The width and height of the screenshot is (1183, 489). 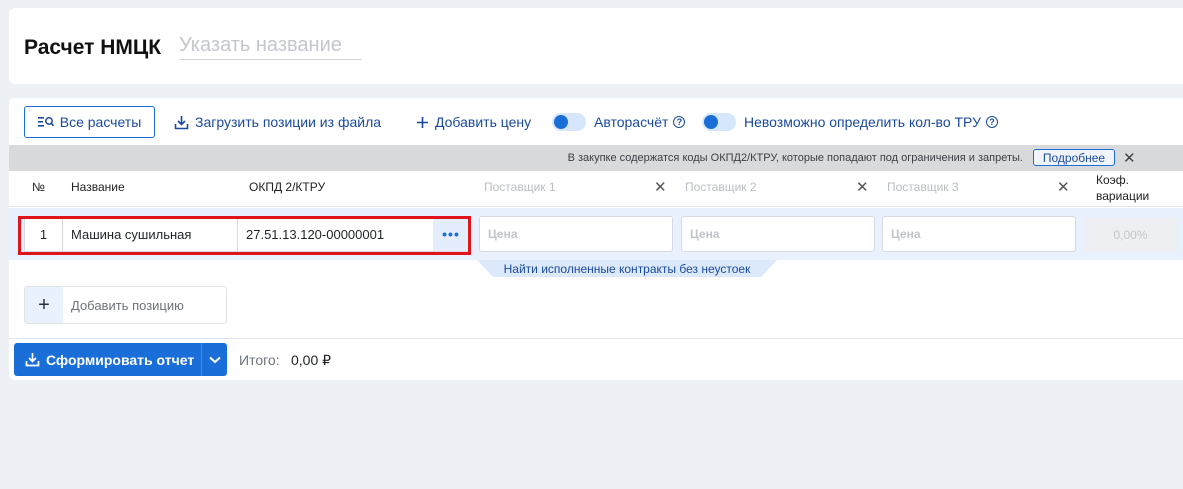 I want to click on column-header-coef-line2: вариации, so click(x=1123, y=196).